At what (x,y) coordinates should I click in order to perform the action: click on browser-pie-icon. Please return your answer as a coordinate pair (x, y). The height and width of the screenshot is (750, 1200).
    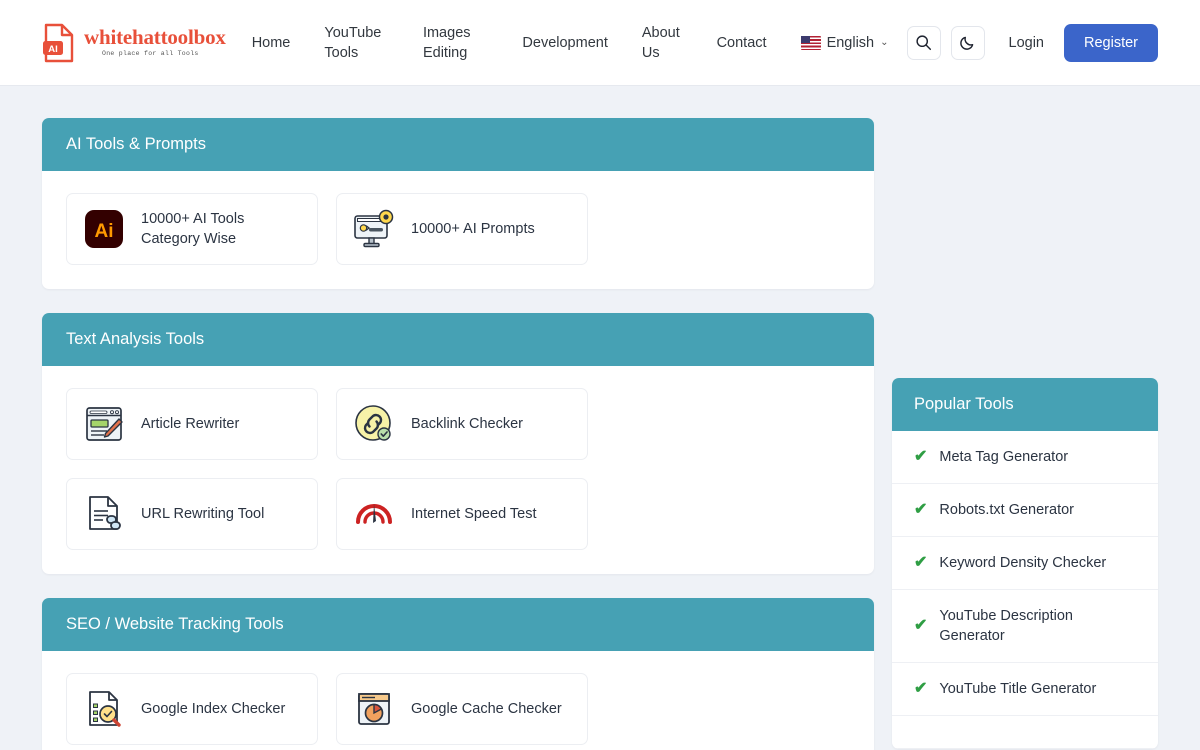
    Looking at the image, I should click on (374, 709).